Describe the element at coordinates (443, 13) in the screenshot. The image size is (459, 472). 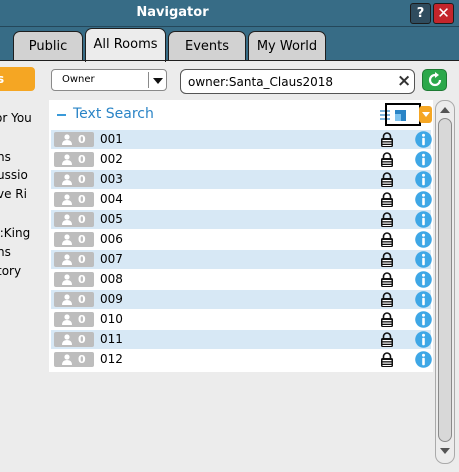
I see `close-button: ✕` at that location.